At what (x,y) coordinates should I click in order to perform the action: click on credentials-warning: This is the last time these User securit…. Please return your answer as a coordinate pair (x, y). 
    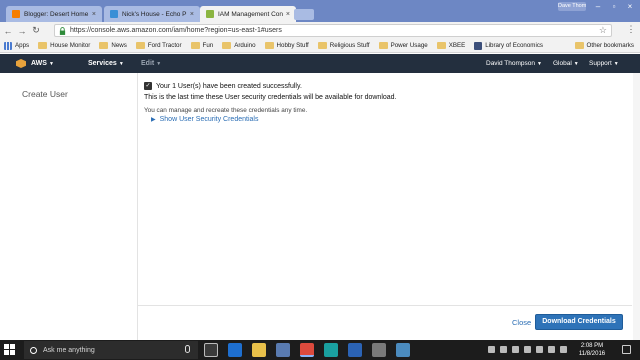
    Looking at the image, I should click on (270, 97).